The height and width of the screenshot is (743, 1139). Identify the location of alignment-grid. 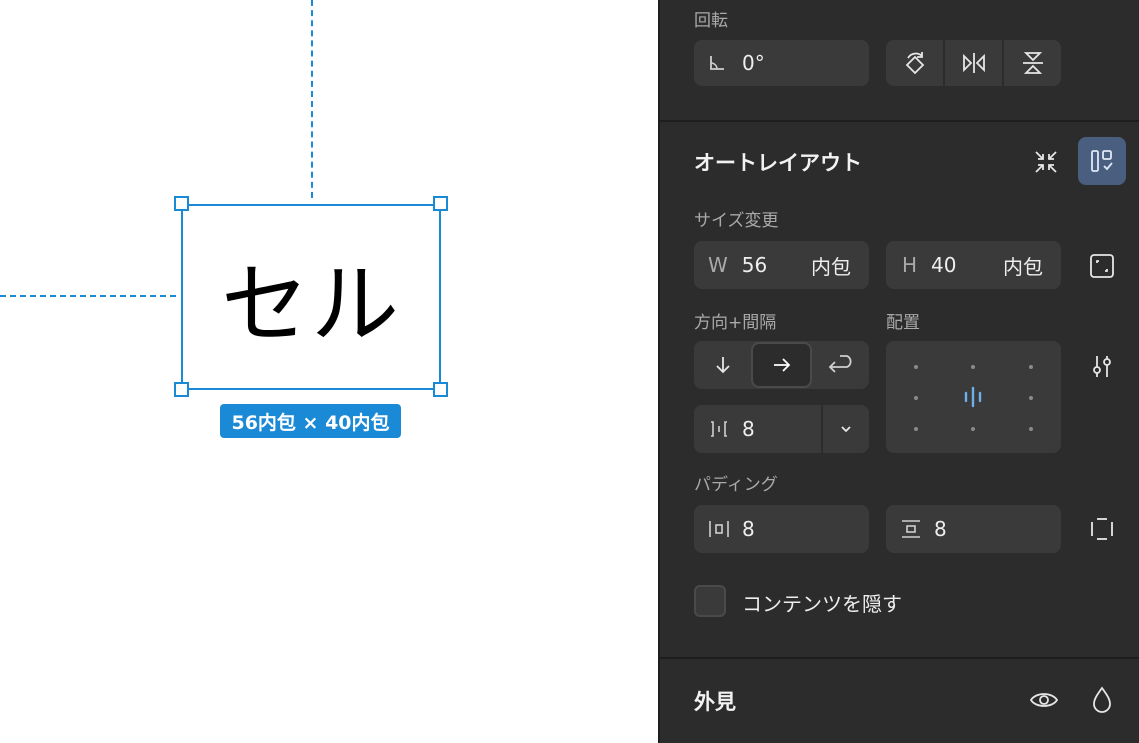
(973, 397).